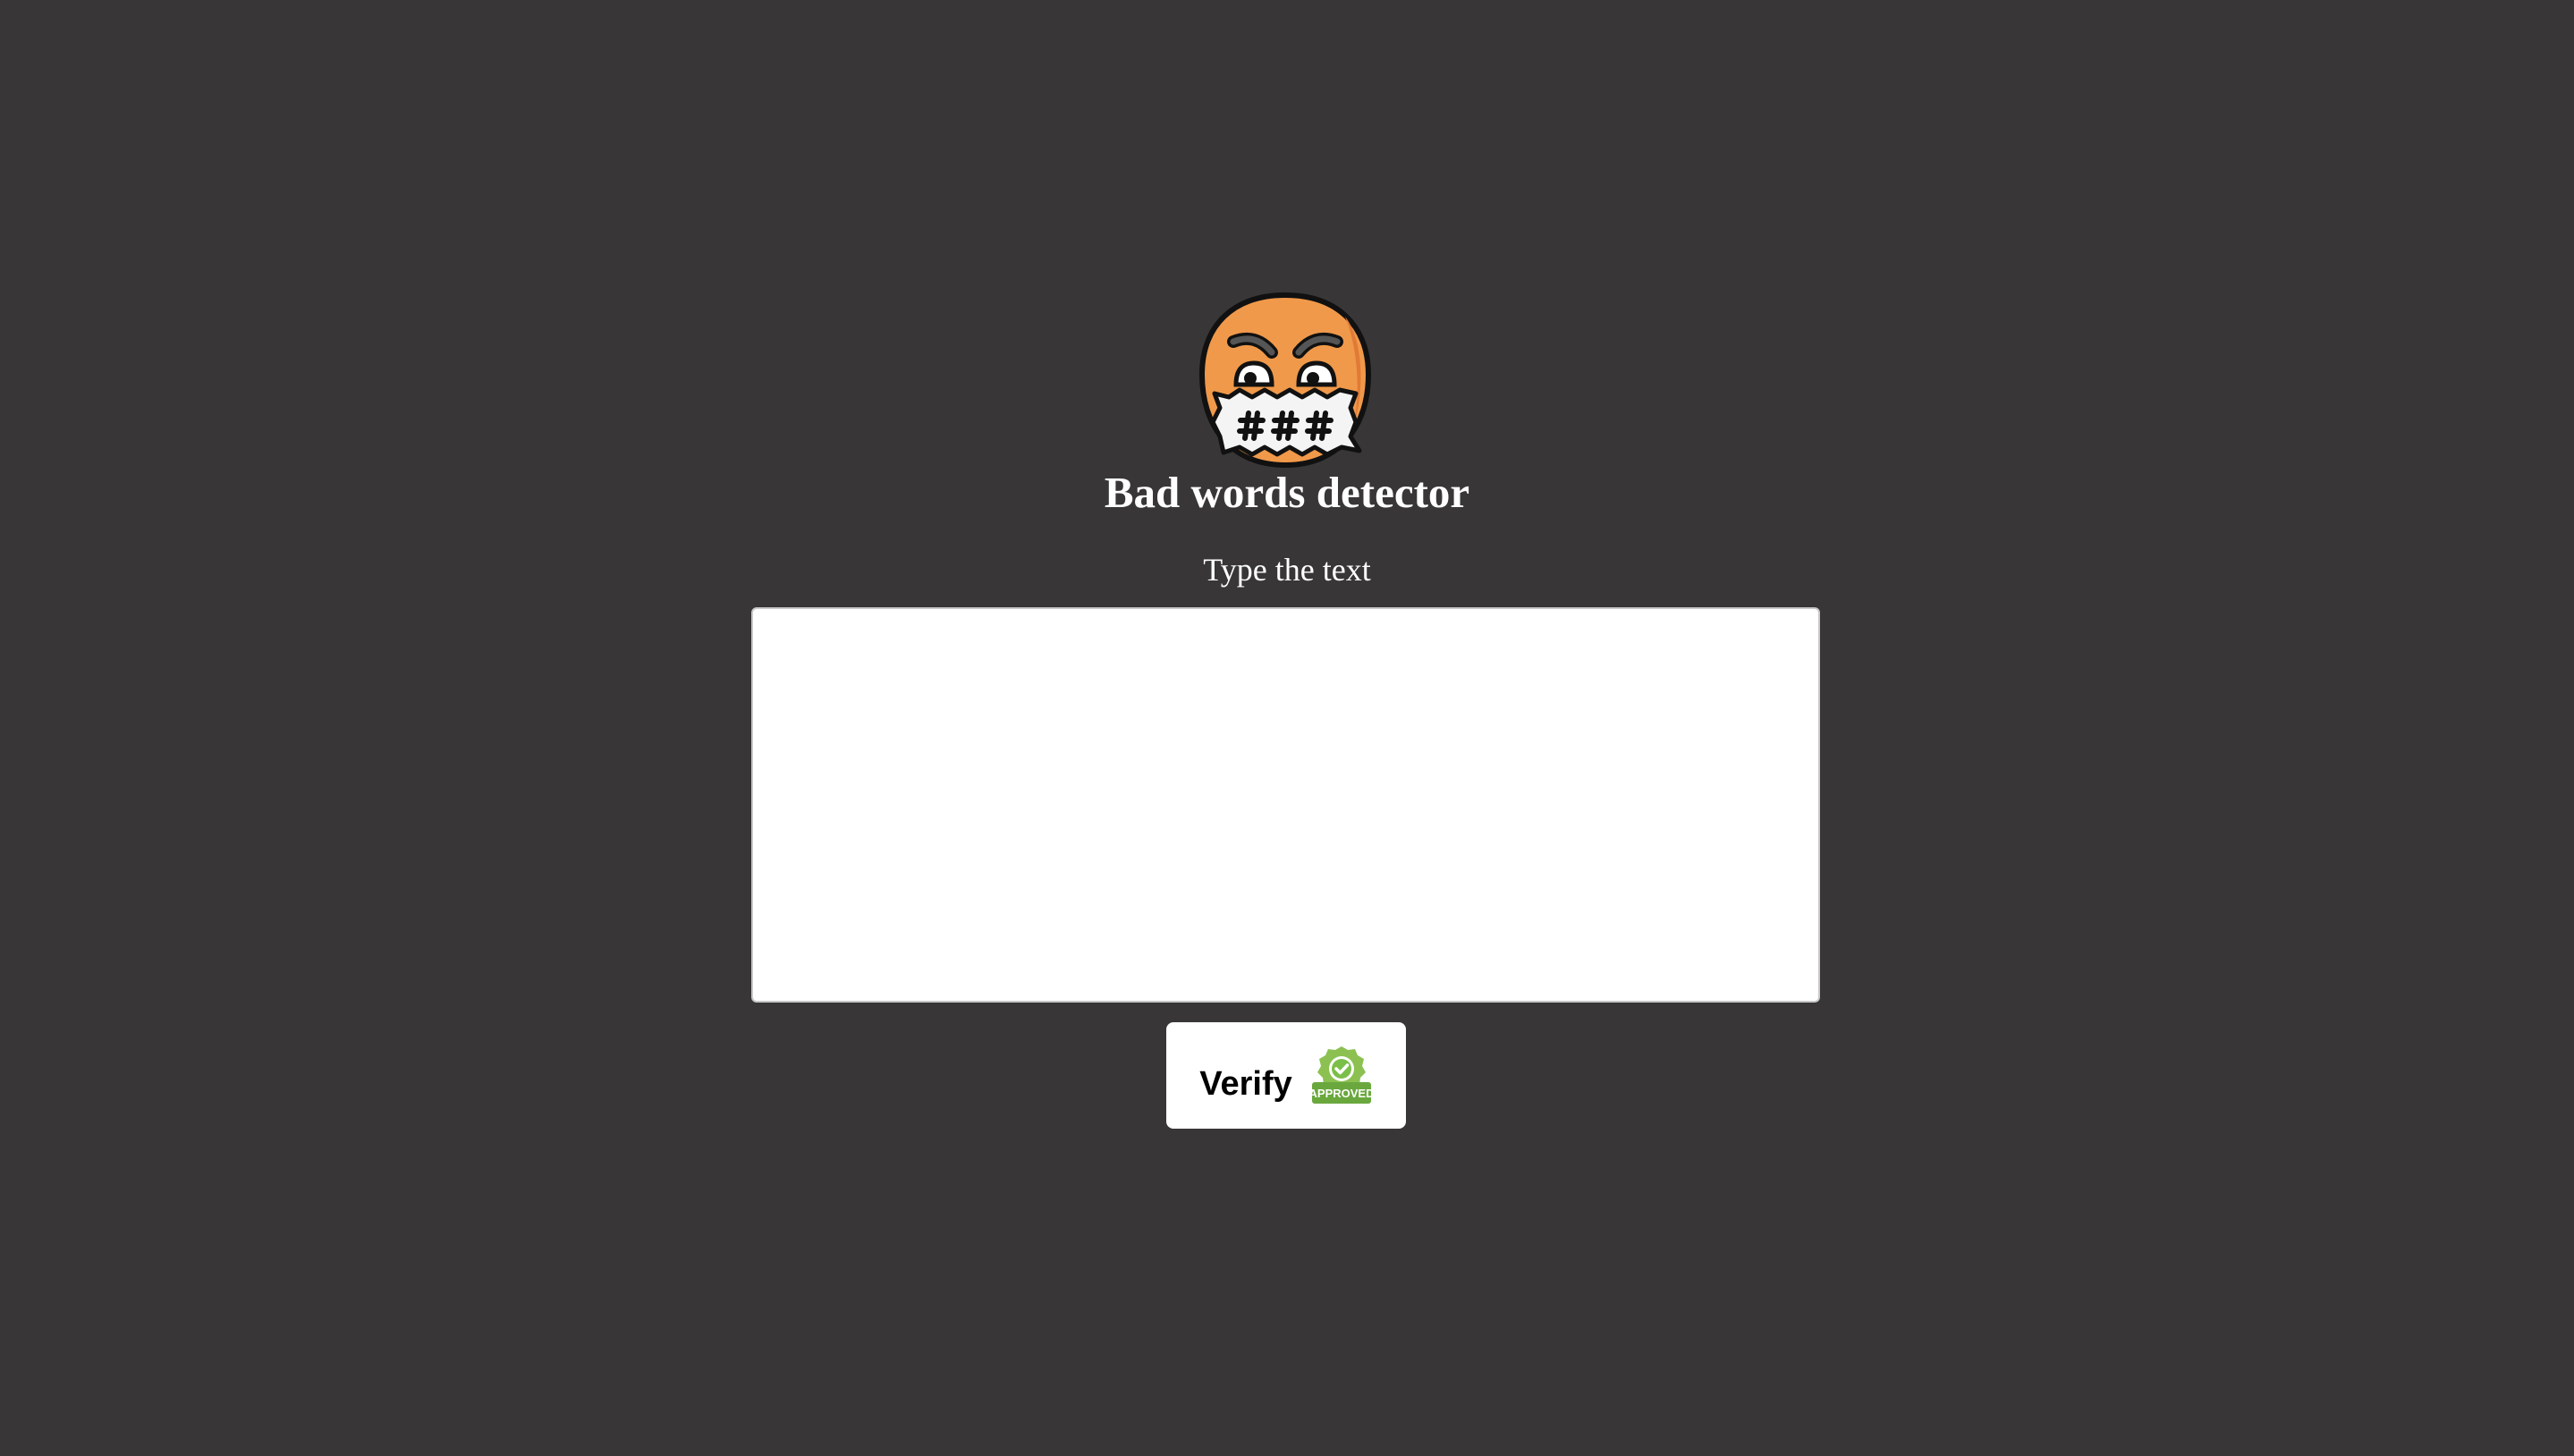  What do you see at coordinates (1285, 805) in the screenshot?
I see `text-input` at bounding box center [1285, 805].